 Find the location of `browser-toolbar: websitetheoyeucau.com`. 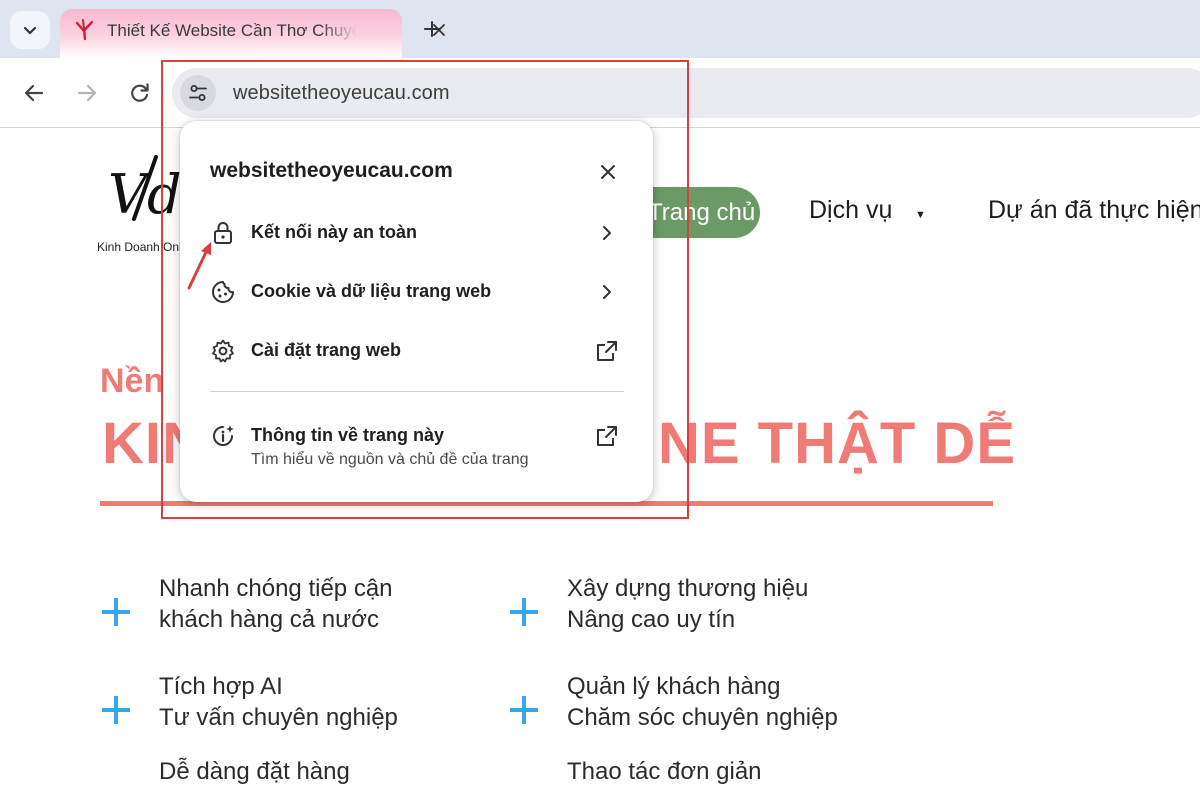

browser-toolbar: websitetheoyeucau.com is located at coordinates (600, 93).